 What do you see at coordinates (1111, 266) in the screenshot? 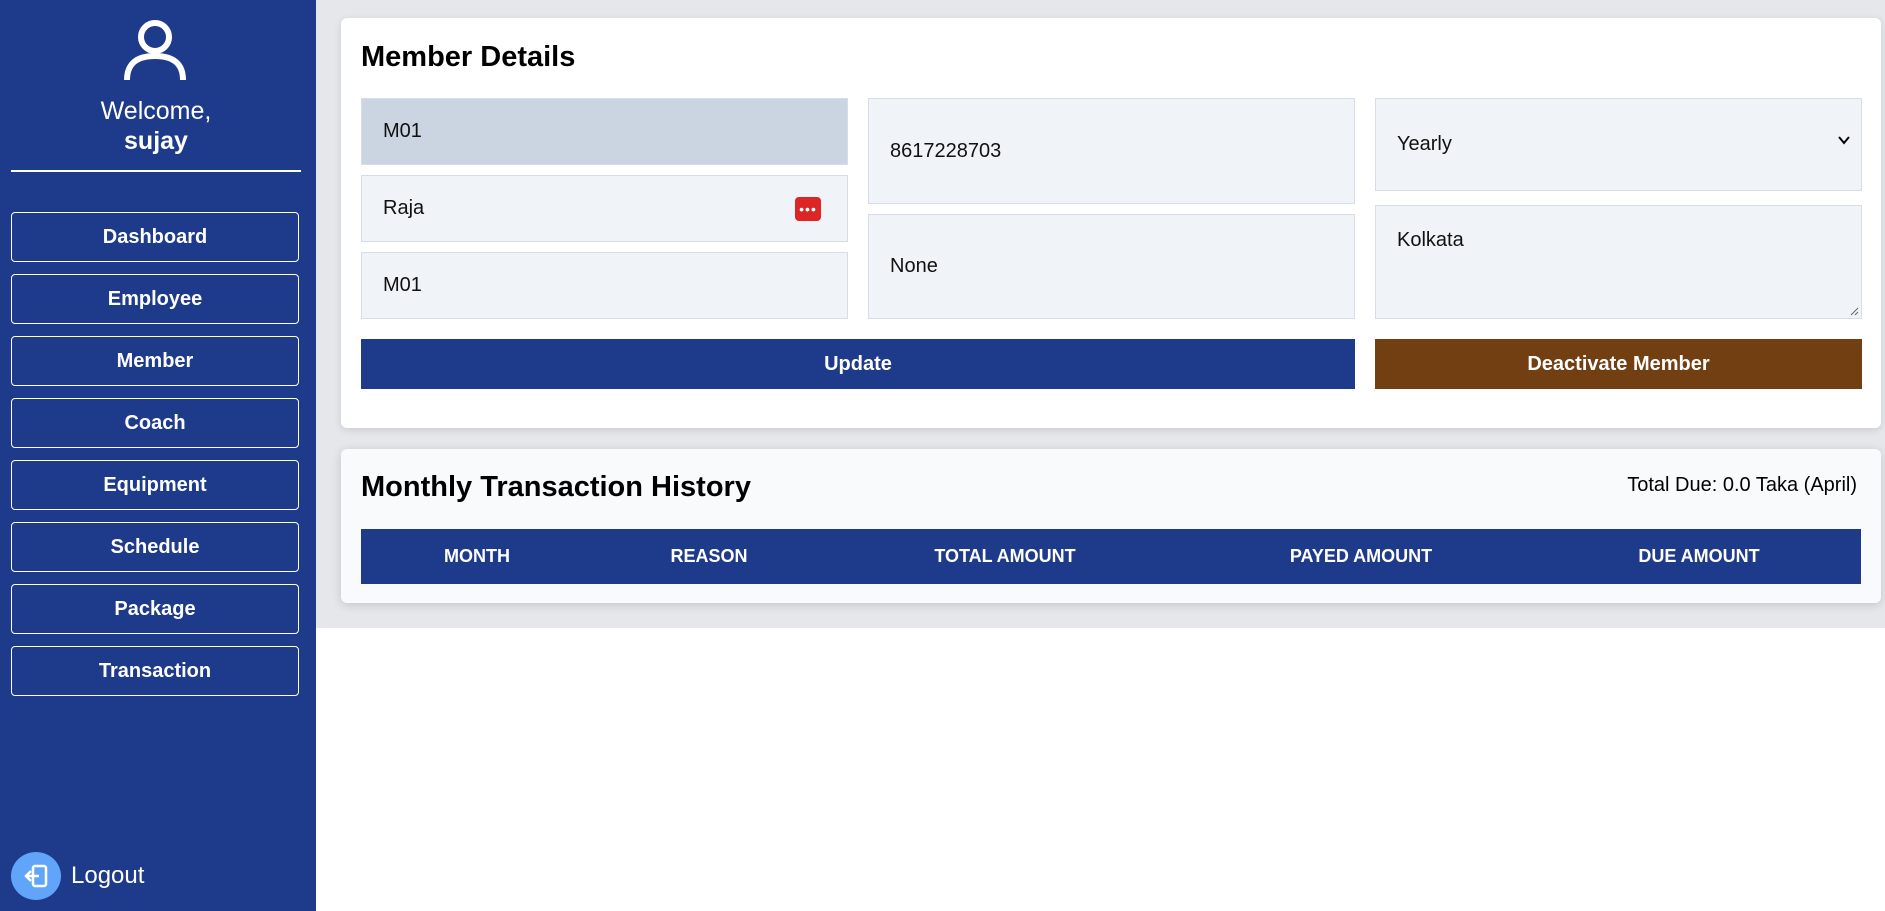
I see `extra-field: None` at bounding box center [1111, 266].